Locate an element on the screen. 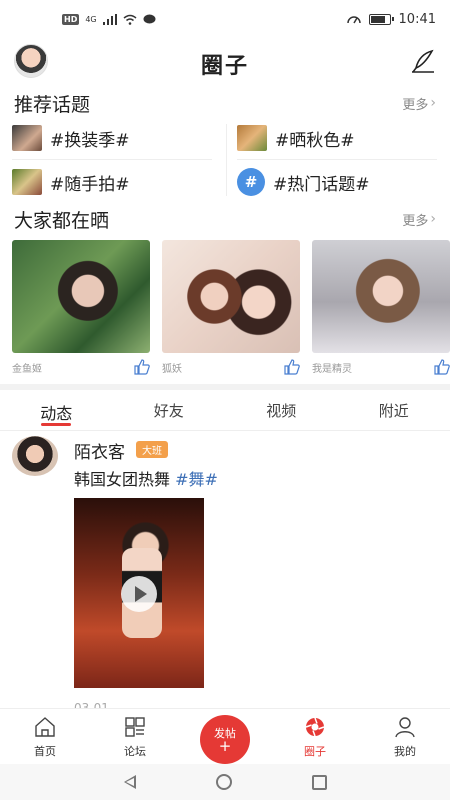 The image size is (450, 800). post-hashtag: #舞# is located at coordinates (196, 479).